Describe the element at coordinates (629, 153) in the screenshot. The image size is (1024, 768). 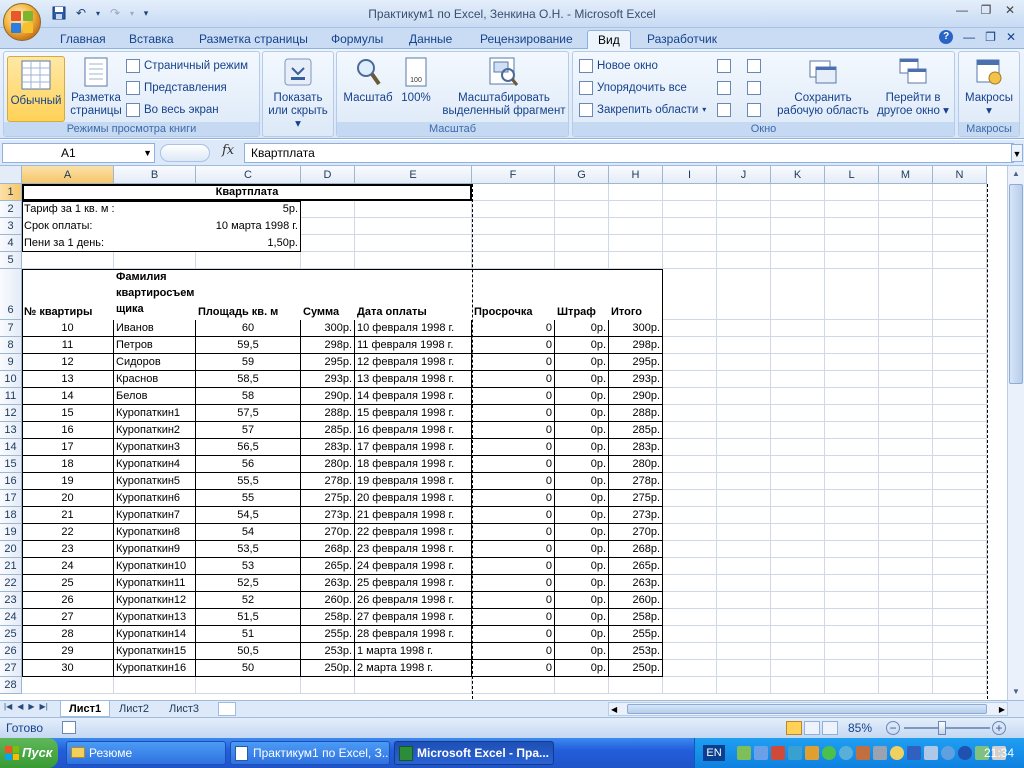
I see `formula-input: Квартплата` at that location.